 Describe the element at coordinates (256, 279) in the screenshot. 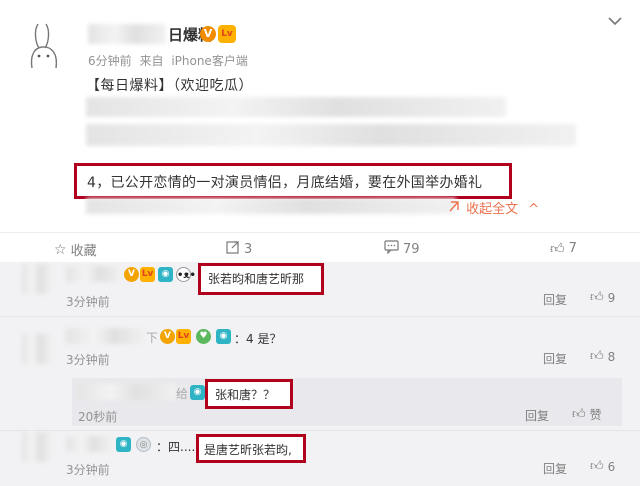

I see `comment-text: 张若昀和唐艺昕那` at that location.